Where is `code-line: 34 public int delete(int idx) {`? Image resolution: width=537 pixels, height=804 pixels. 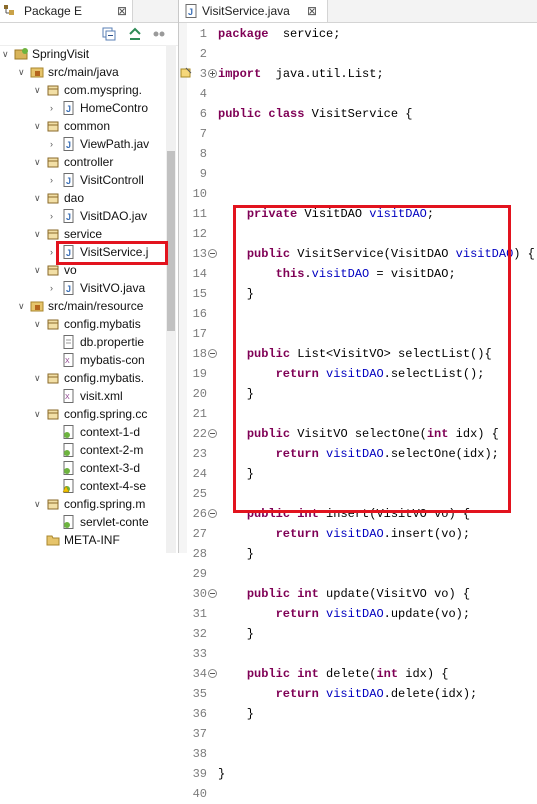 code-line: 34 public int delete(int idx) { is located at coordinates (358, 674).